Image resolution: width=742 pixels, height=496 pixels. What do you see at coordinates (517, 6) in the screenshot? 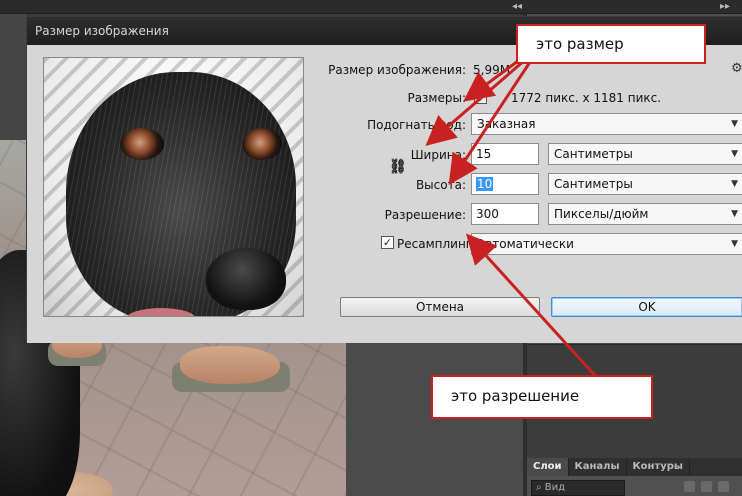
I see `collapse-panels-icon: ◂◂` at bounding box center [517, 6].